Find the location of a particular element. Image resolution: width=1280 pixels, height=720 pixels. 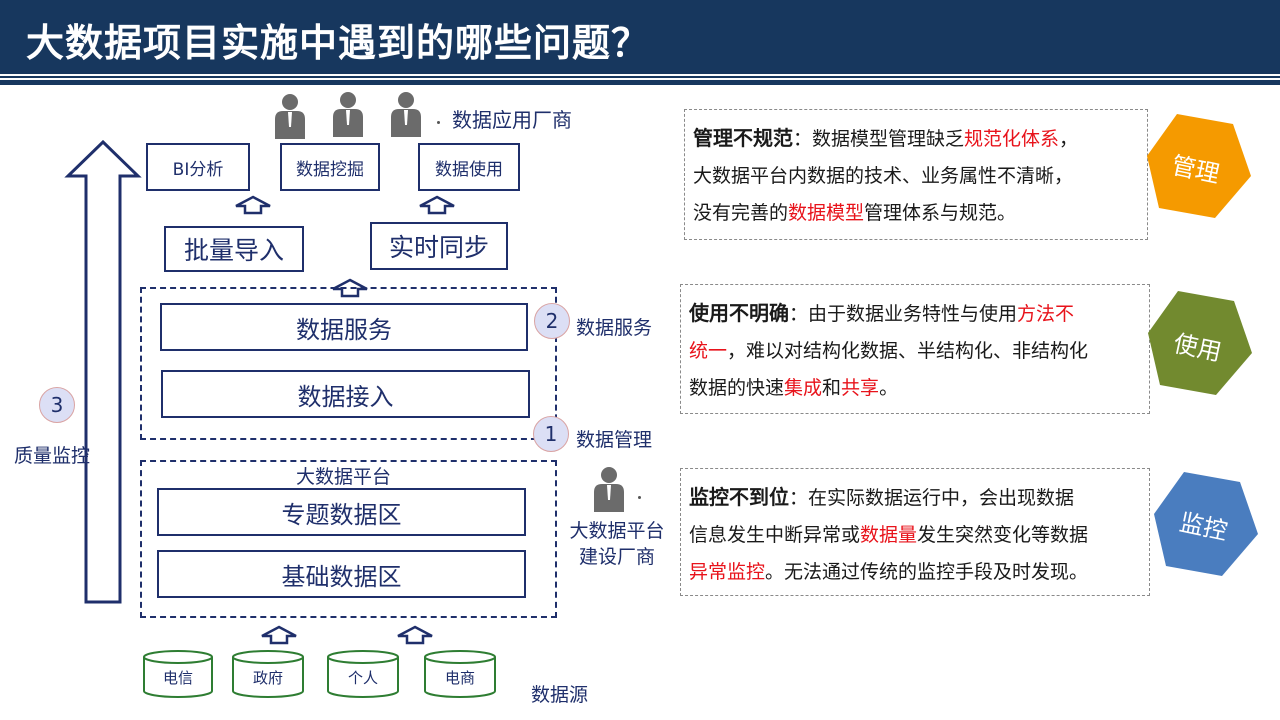

issue-3-text: 信息发生中断异常或 is located at coordinates (775, 535).